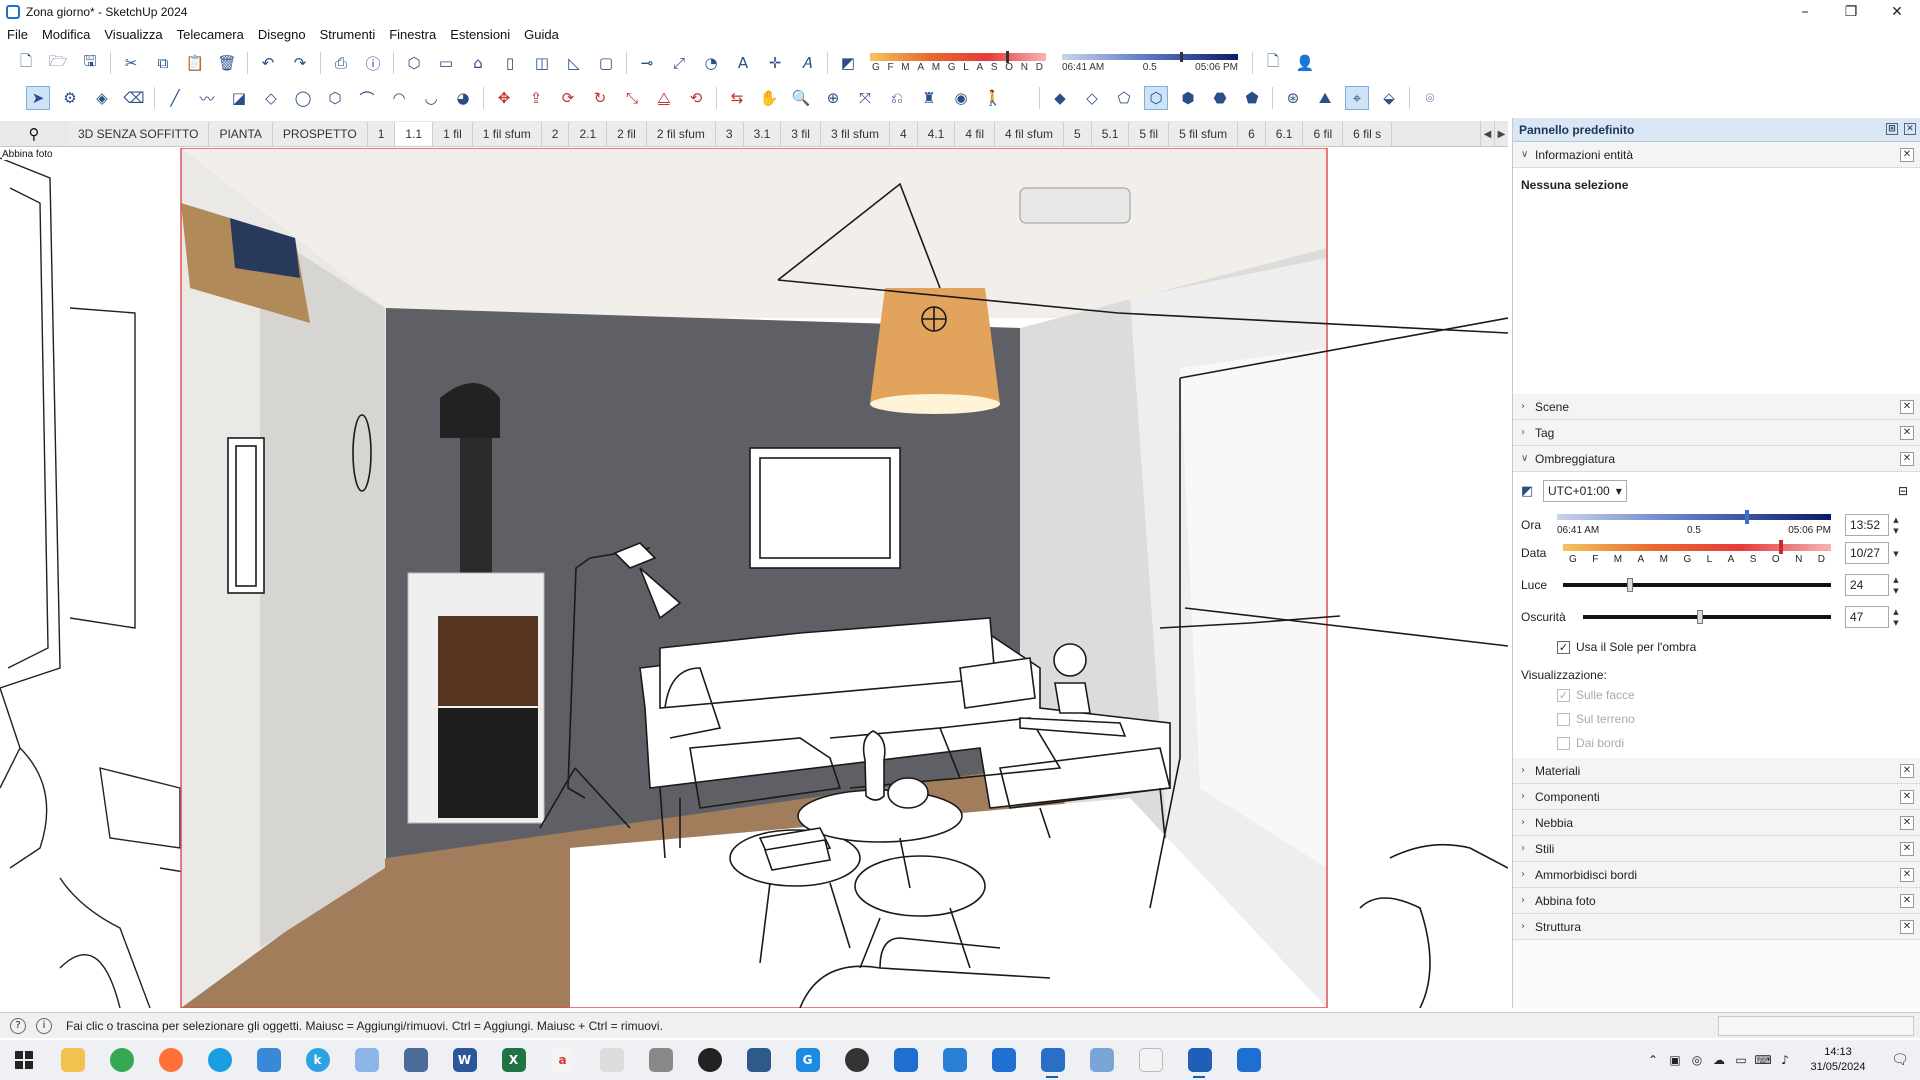 The image size is (1920, 1080). What do you see at coordinates (807, 63) in the screenshot?
I see `3d-text-icon: 𝐴` at bounding box center [807, 63].